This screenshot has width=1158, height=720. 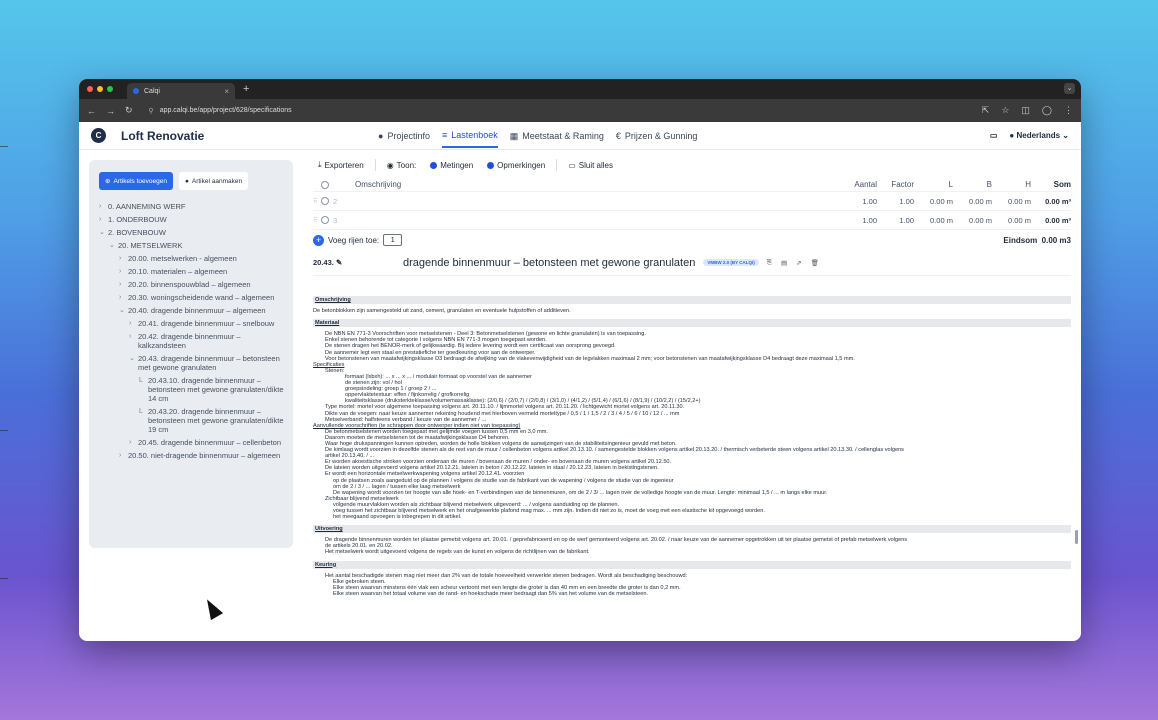 I want to click on remarks-toggle: Opmerkingen, so click(x=516, y=165).